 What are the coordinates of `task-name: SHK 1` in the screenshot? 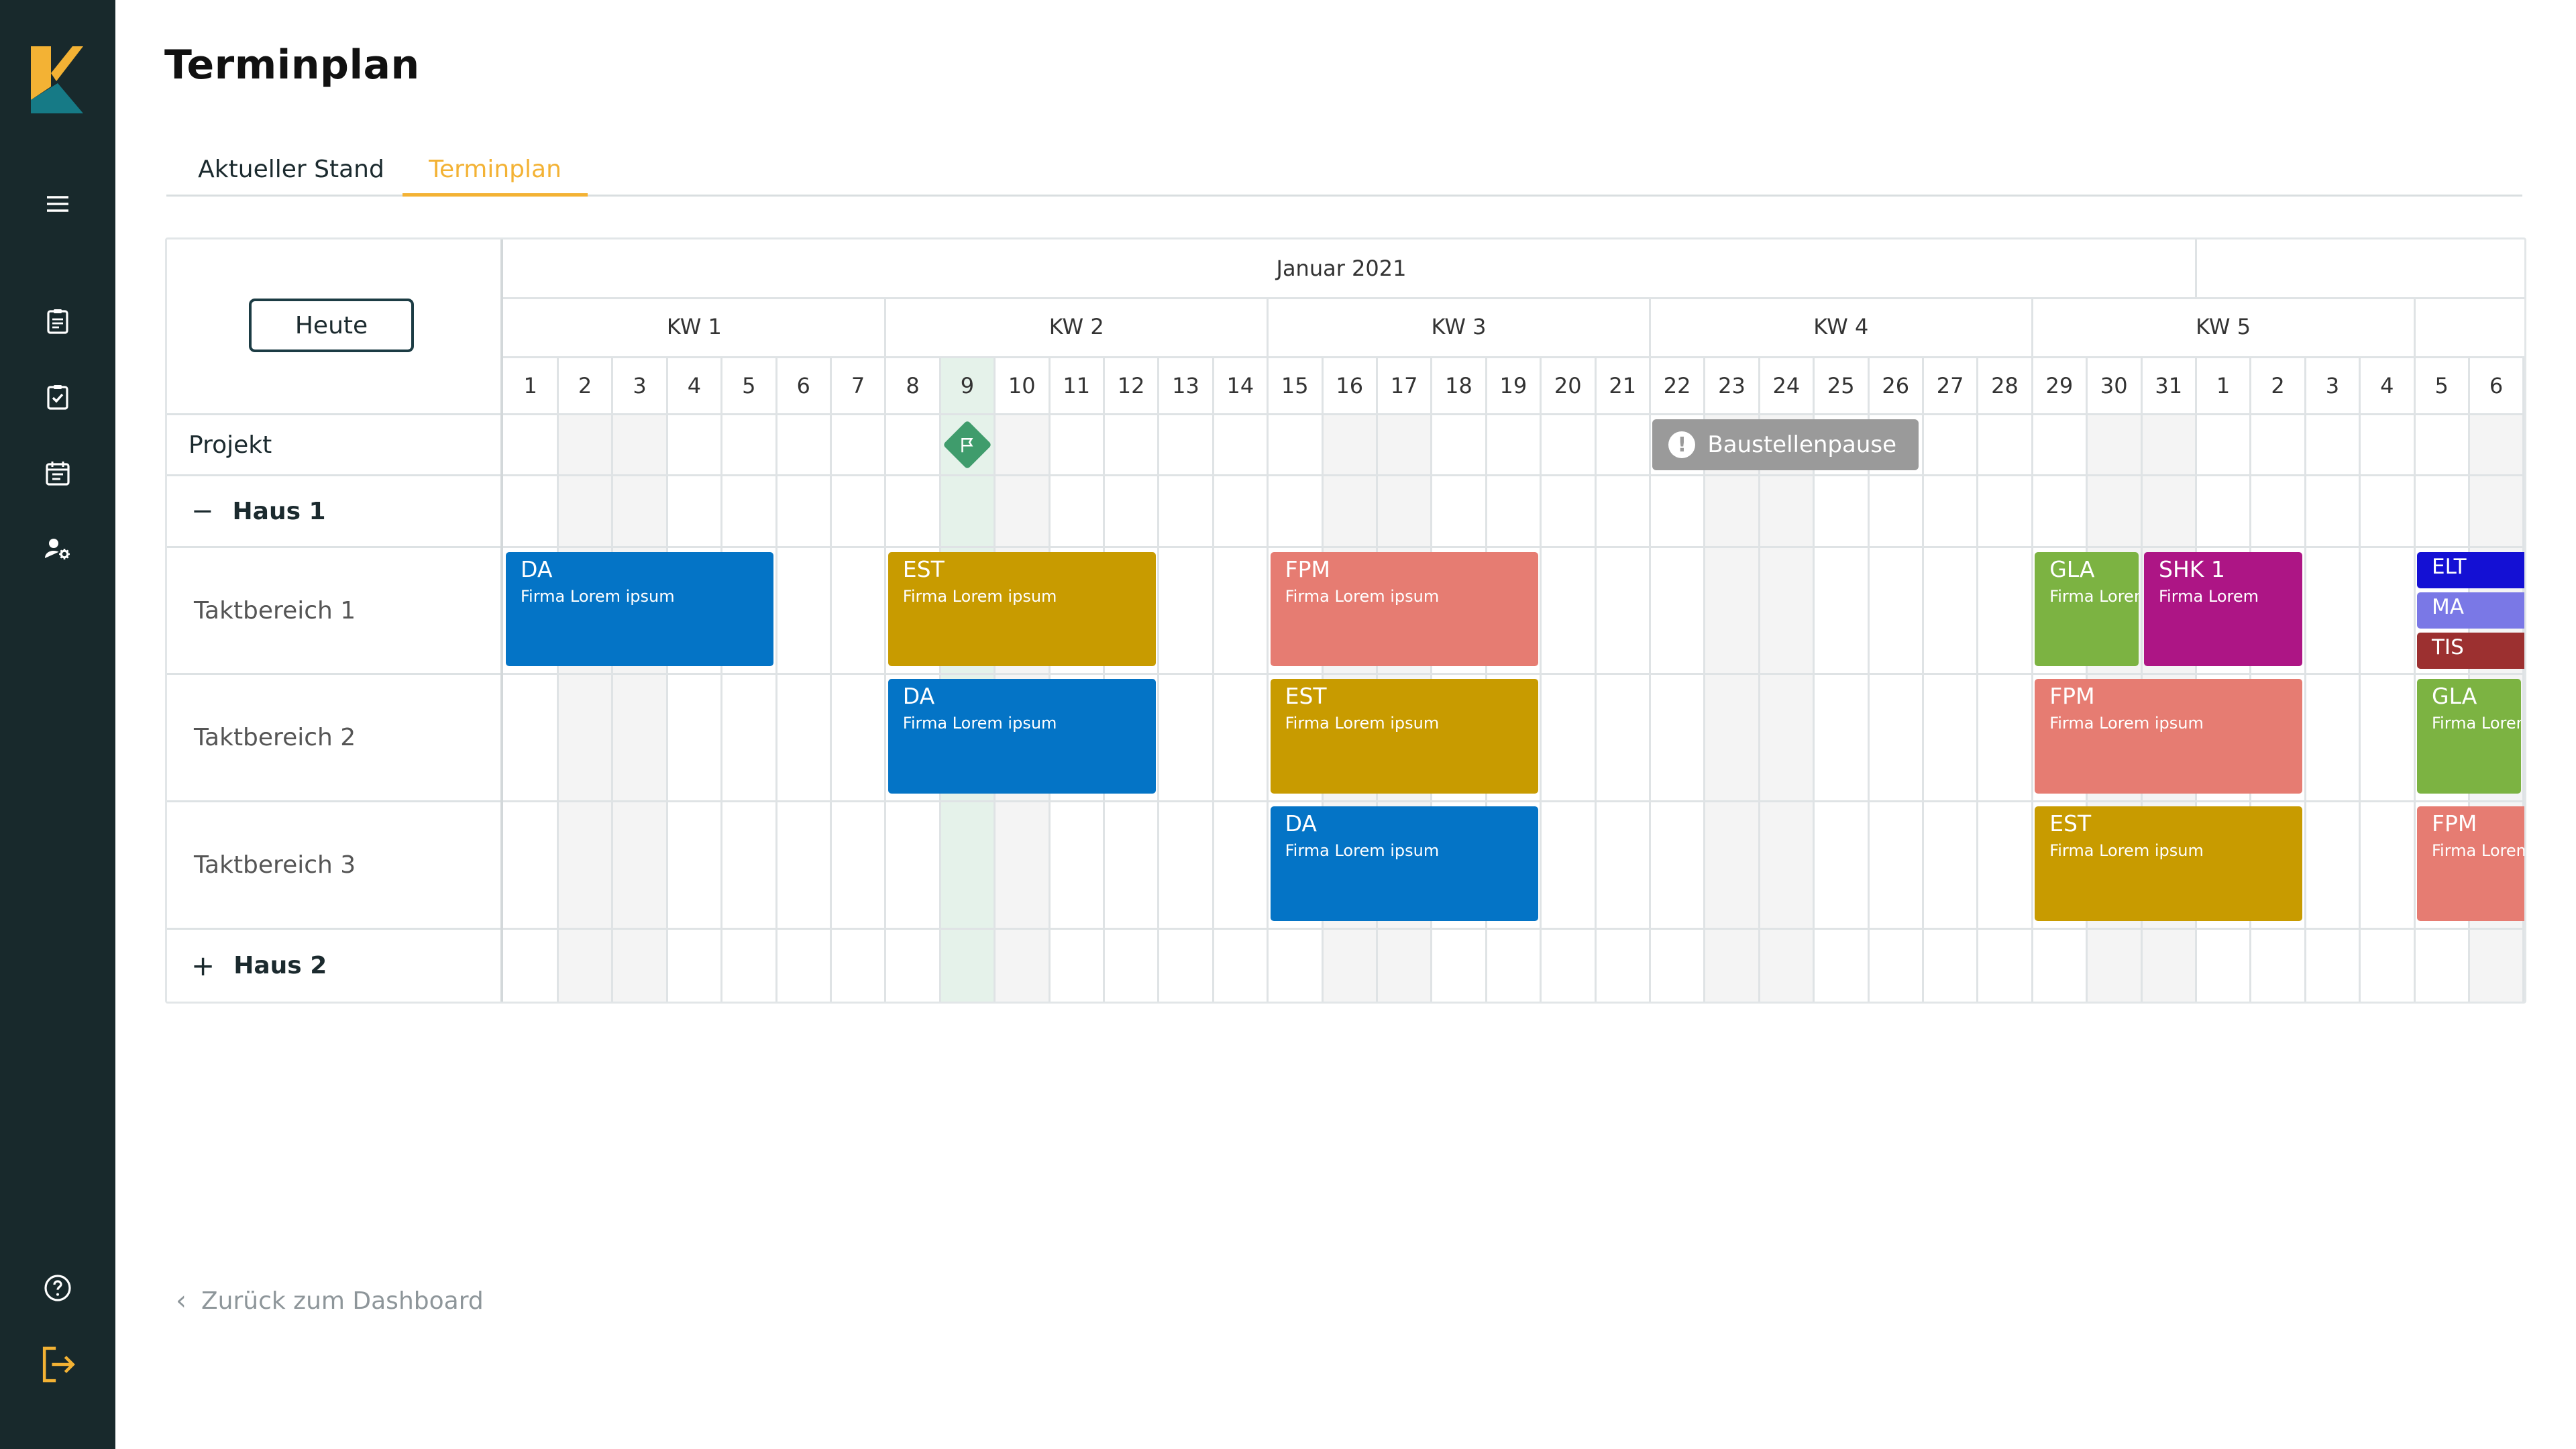 It's located at (2192, 569).